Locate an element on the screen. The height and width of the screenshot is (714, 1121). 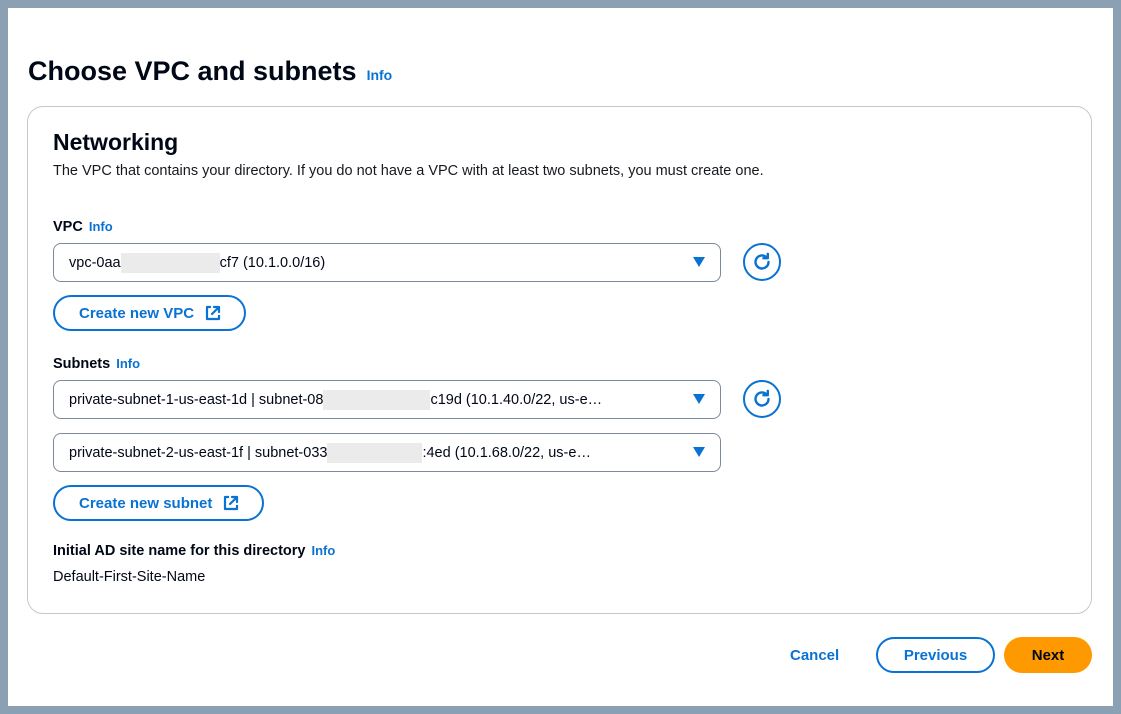
page-title: Choose VPC and subnets is located at coordinates (192, 71).